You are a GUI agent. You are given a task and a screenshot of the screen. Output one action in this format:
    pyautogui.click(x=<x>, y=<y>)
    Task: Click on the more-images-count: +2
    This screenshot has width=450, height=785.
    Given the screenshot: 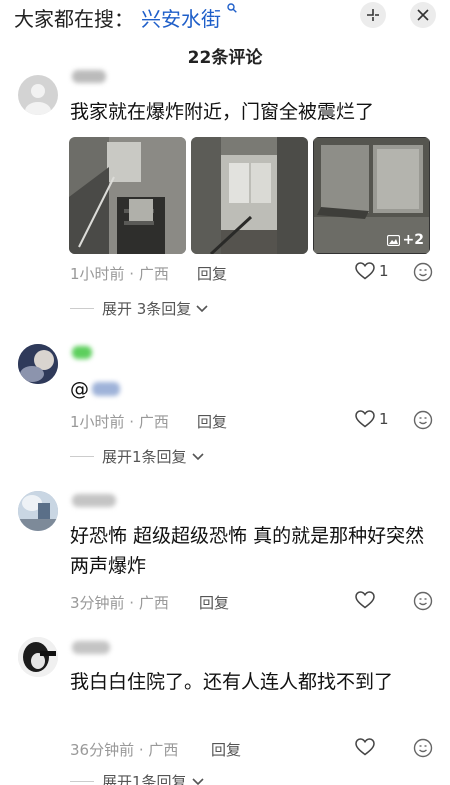 What is the action you would take?
    pyautogui.click(x=413, y=240)
    